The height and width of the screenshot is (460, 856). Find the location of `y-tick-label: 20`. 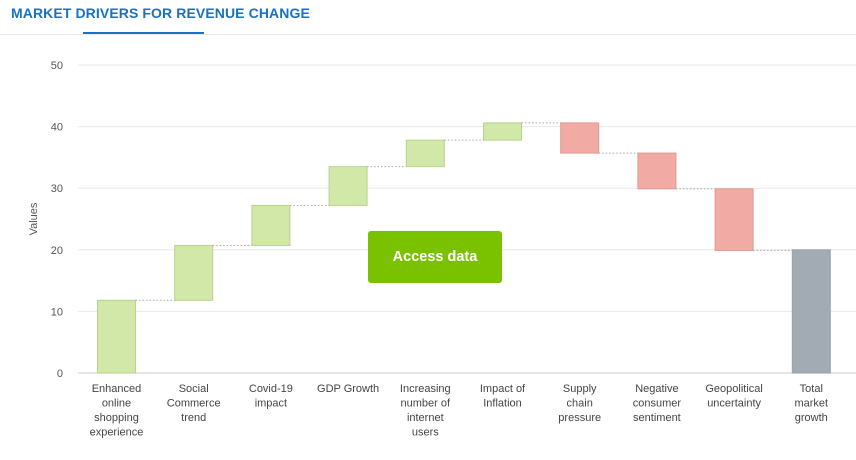

y-tick-label: 20 is located at coordinates (57, 251).